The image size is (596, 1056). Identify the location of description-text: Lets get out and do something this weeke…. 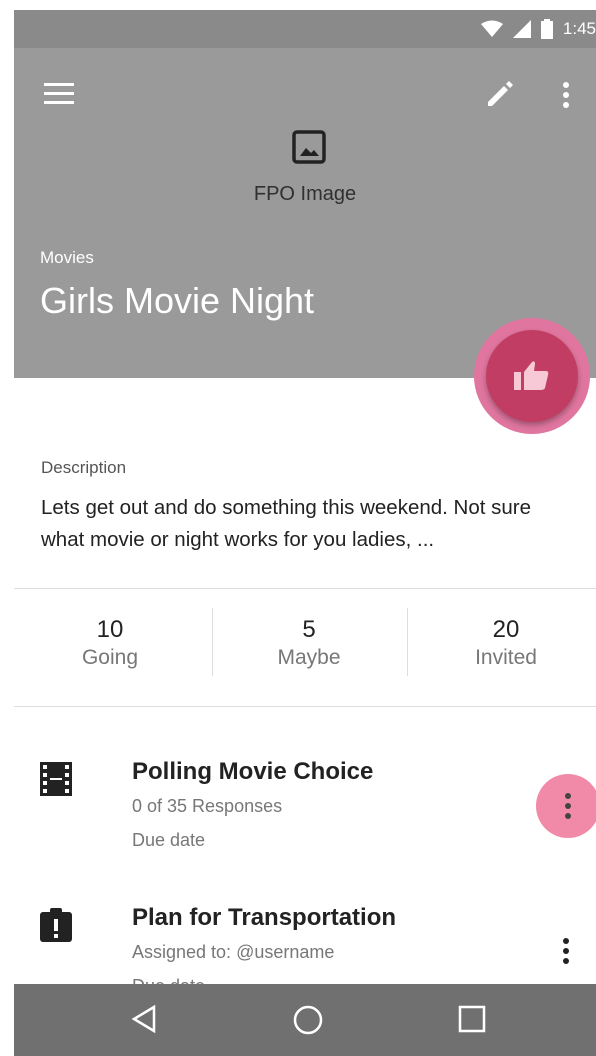
(286, 523).